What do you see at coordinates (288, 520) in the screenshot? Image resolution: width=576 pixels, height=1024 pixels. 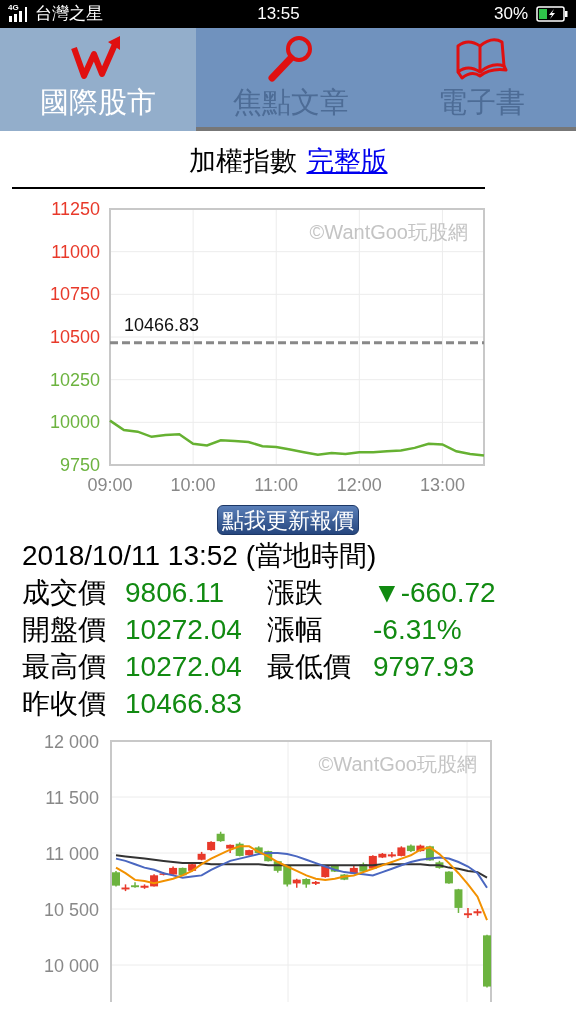 I see `refresh-quote-button: 點我更新報價` at bounding box center [288, 520].